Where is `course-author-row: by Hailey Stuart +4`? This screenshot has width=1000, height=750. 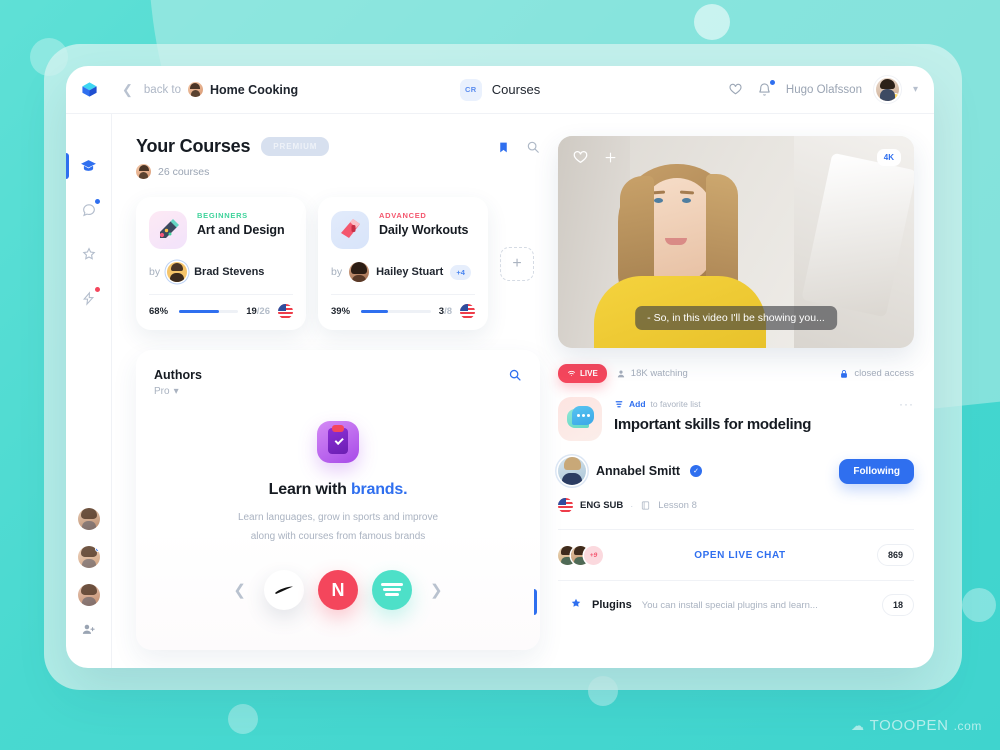
course-author-row: by Hailey Stuart +4 is located at coordinates (403, 272).